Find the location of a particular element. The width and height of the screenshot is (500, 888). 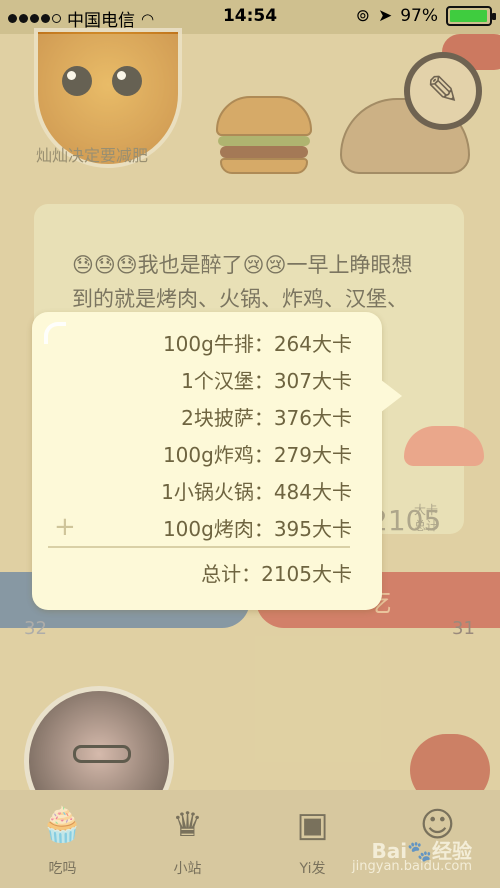

calorie-item: 2块披萨：376大卡 is located at coordinates (266, 418).